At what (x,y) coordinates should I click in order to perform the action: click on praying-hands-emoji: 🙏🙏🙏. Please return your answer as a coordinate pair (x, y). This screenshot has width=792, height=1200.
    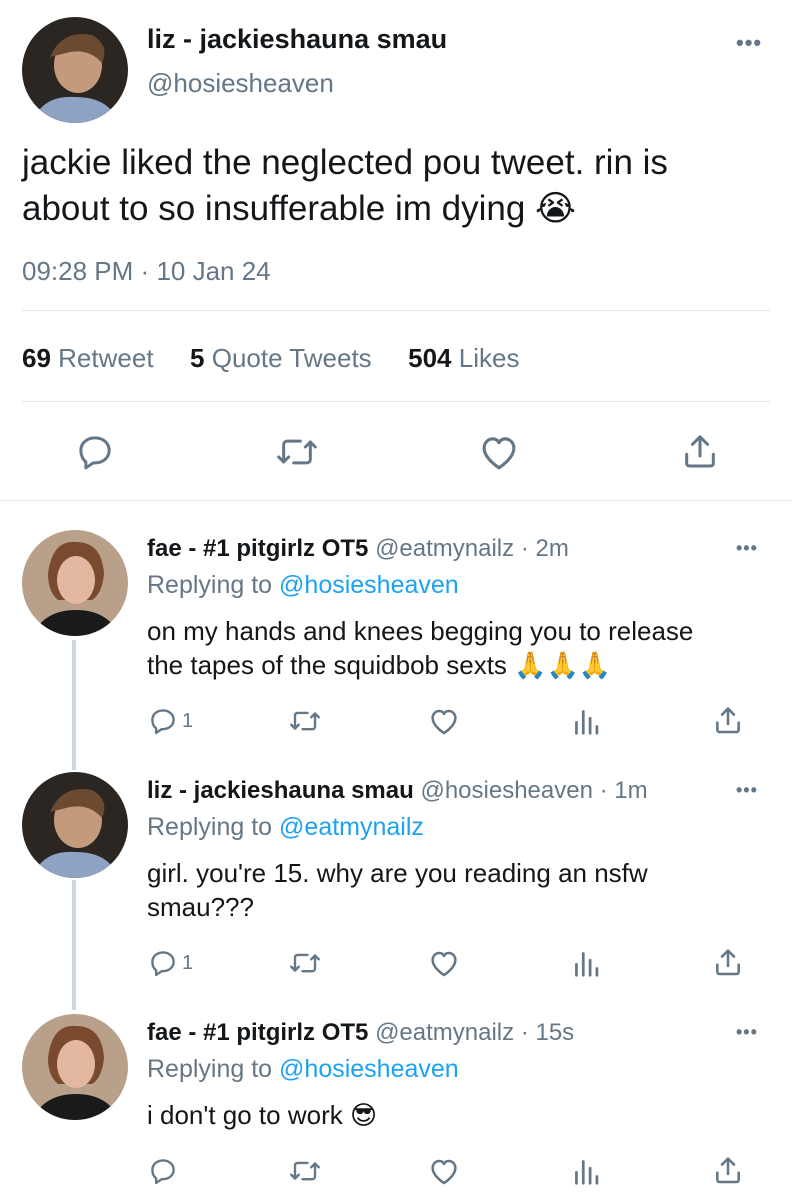
    Looking at the image, I should click on (563, 665).